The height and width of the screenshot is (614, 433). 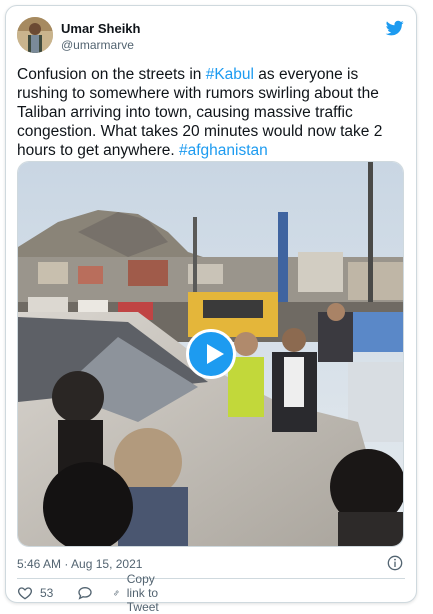 I want to click on tweet-timestamp: 5:46 AM · Aug 15, 2021, so click(x=79, y=564).